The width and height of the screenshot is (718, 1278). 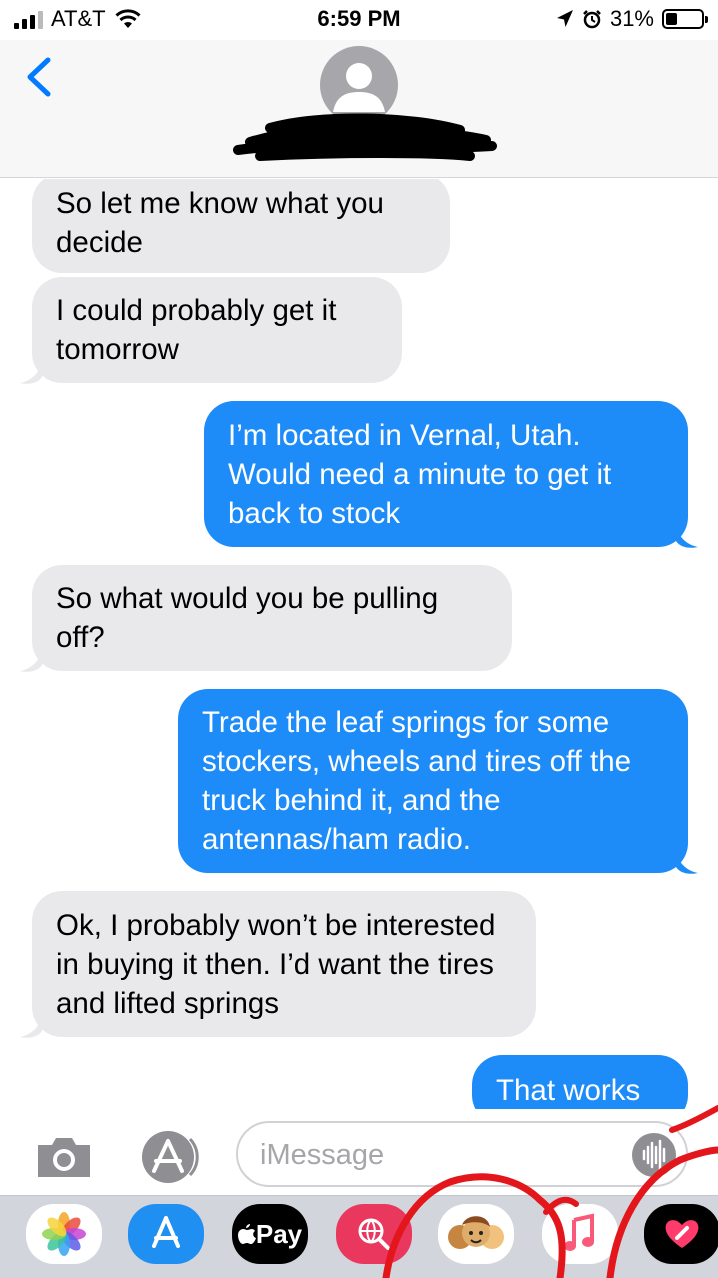 I want to click on message-text: I could probably get it tomorrow, so click(x=196, y=330).